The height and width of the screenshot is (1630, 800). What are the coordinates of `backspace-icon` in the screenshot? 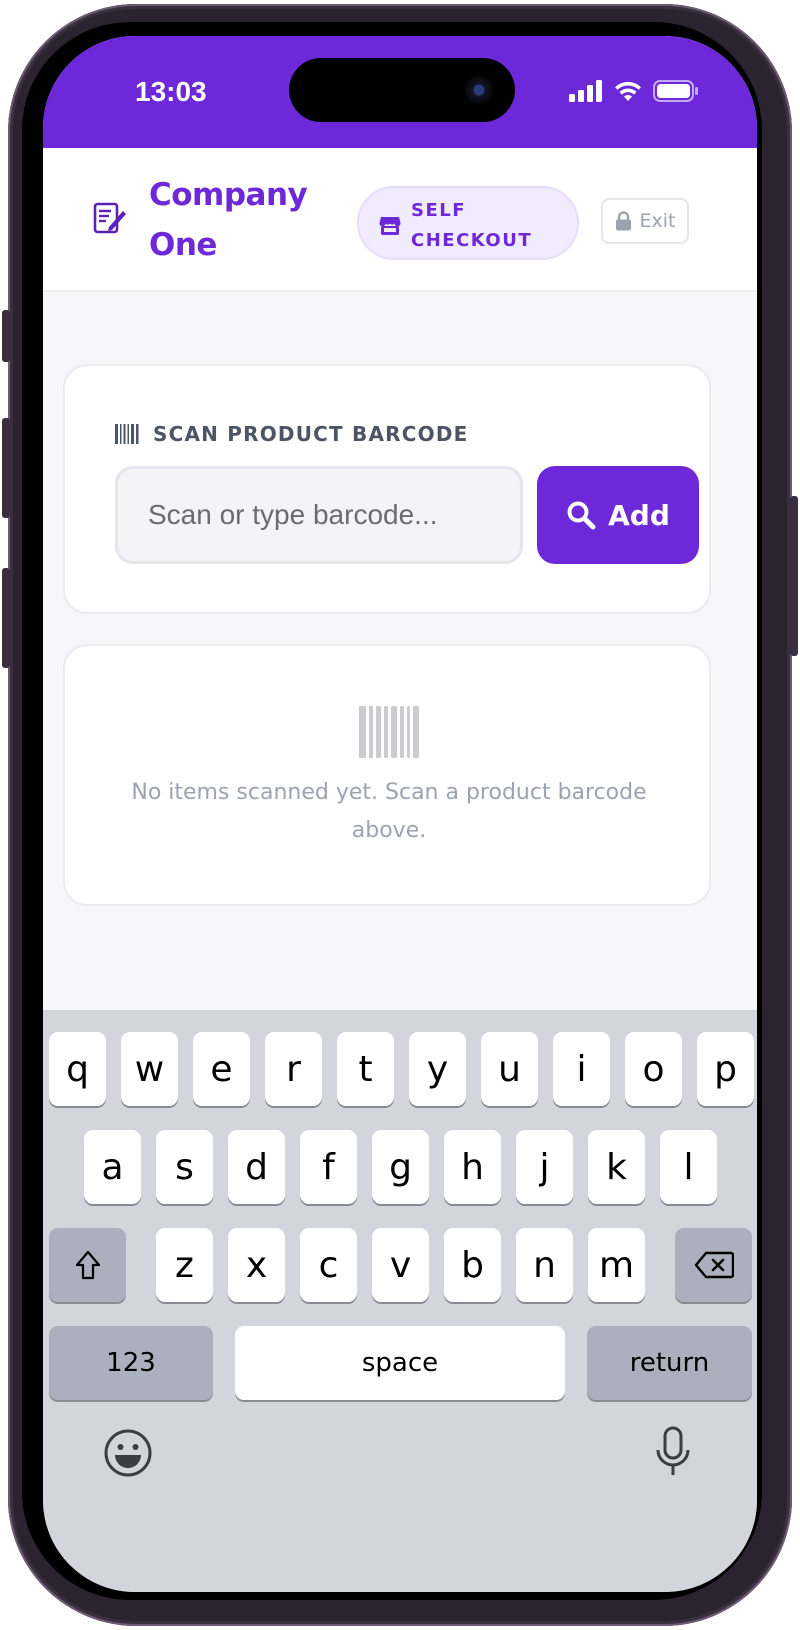 It's located at (714, 1265).